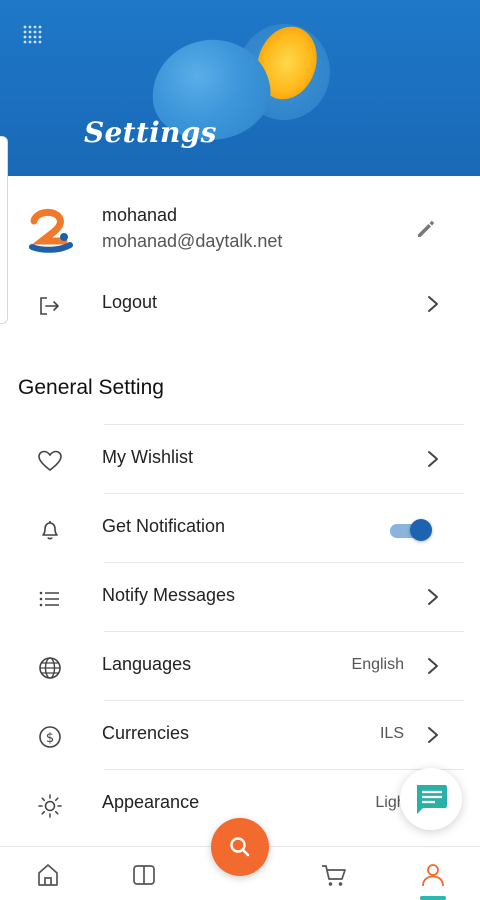 Image resolution: width=480 pixels, height=900 pixels. I want to click on home-icon, so click(48, 875).